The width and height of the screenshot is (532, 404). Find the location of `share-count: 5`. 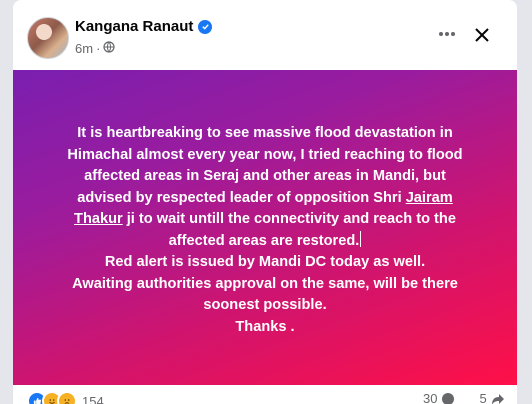

share-count: 5 is located at coordinates (482, 397).